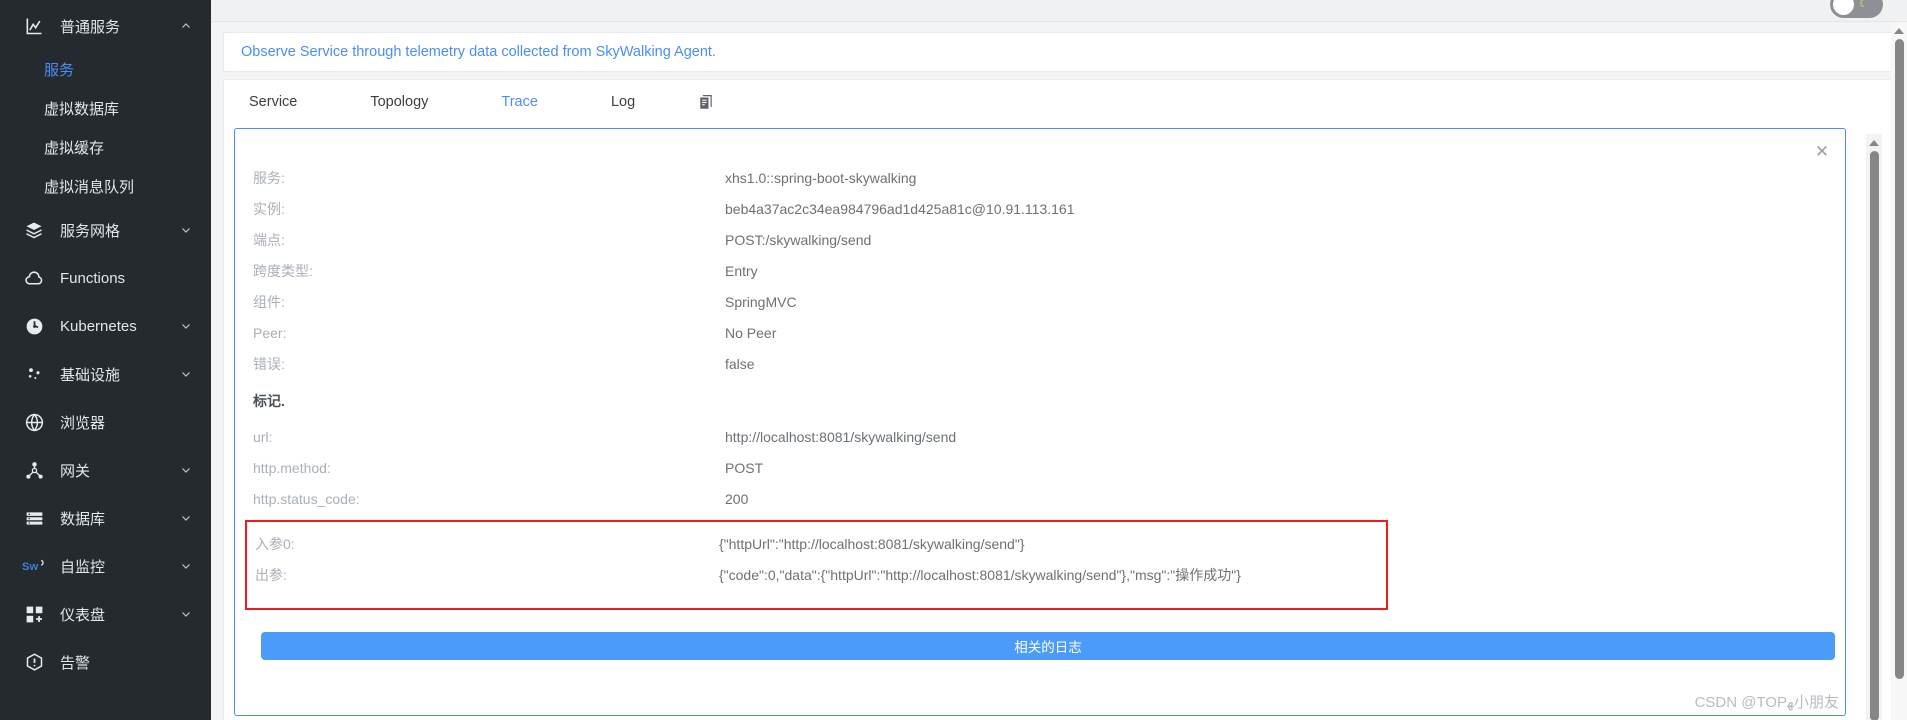 Image resolution: width=1907 pixels, height=720 pixels. I want to click on sidebar-item-dashboard: 仪表盘, so click(105, 614).